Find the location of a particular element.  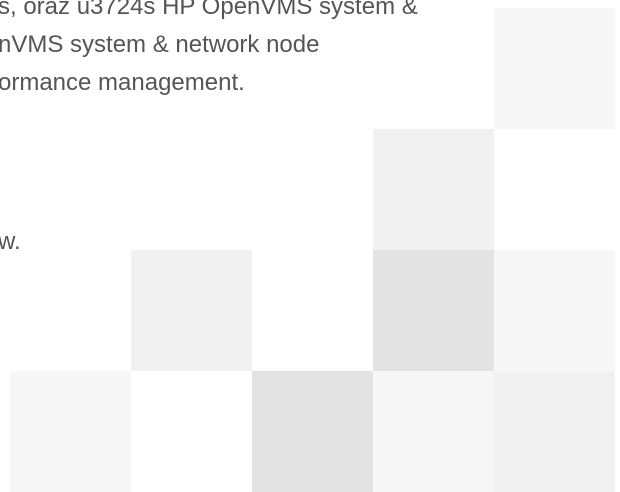

text-line: nVMS system & network node is located at coordinates (160, 44).